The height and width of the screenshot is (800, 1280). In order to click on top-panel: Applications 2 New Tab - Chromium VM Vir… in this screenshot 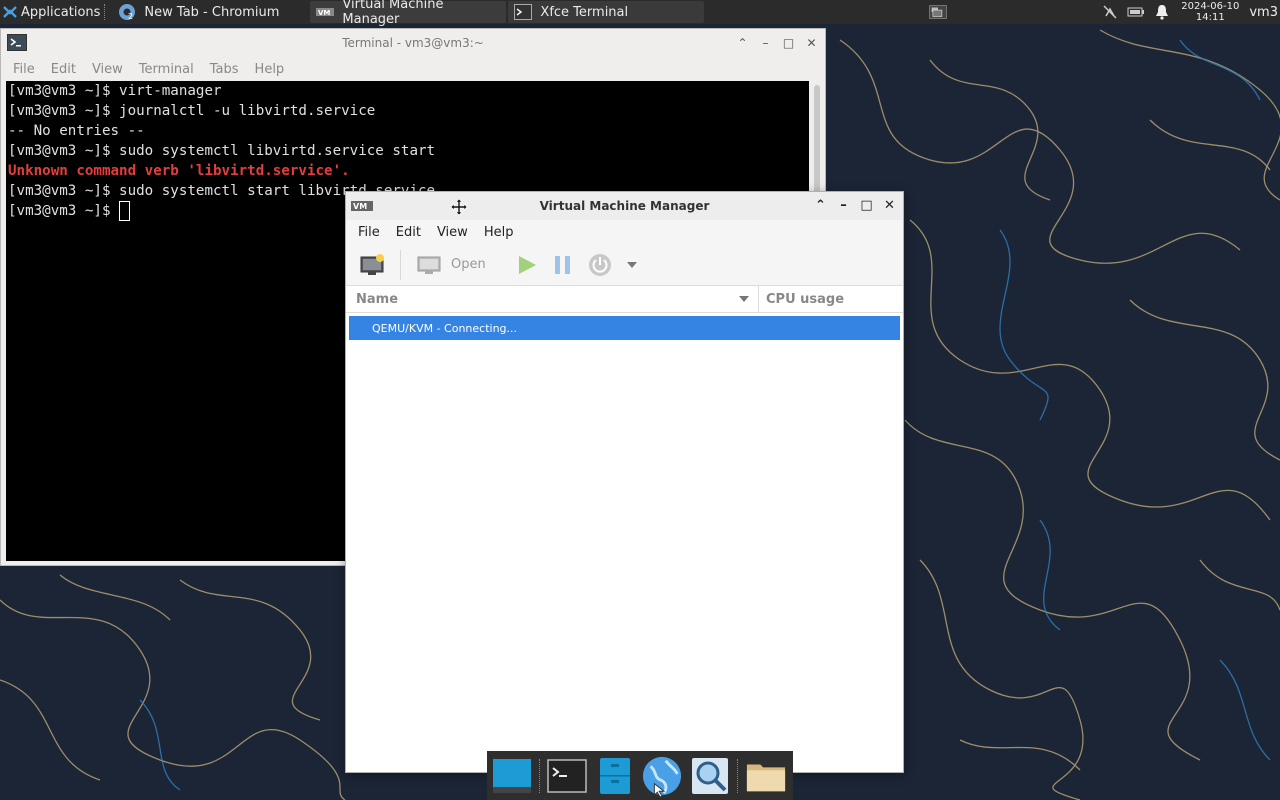, I will do `click(640, 13)`.